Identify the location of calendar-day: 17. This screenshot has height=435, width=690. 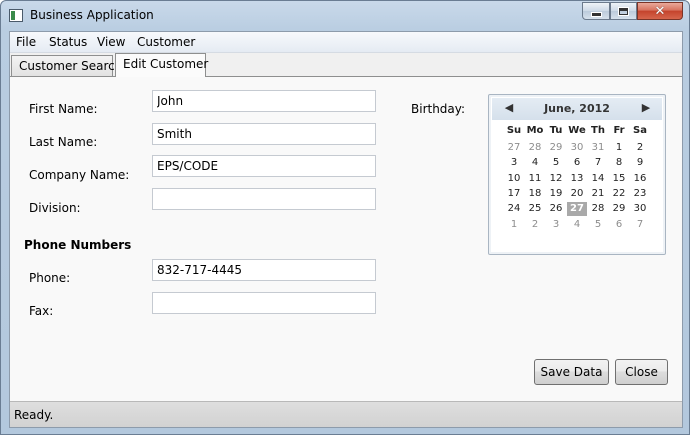
(514, 194).